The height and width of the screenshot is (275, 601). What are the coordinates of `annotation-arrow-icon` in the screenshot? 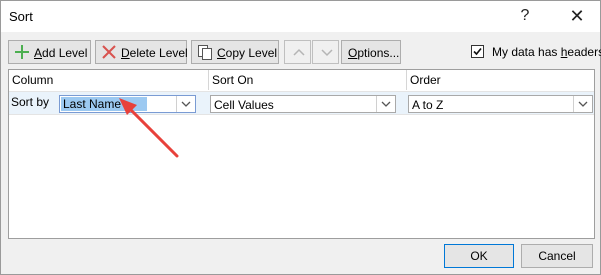 It's located at (149, 128).